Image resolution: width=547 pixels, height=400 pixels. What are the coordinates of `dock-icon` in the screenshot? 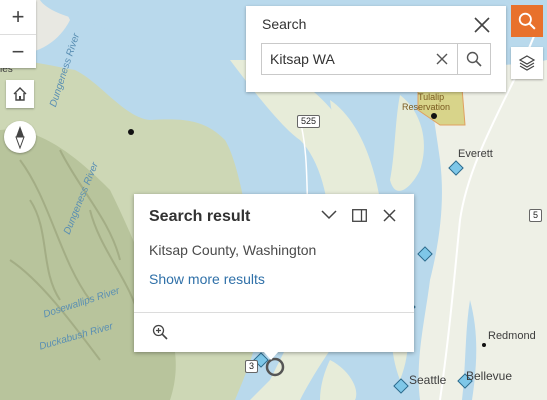 It's located at (359, 215).